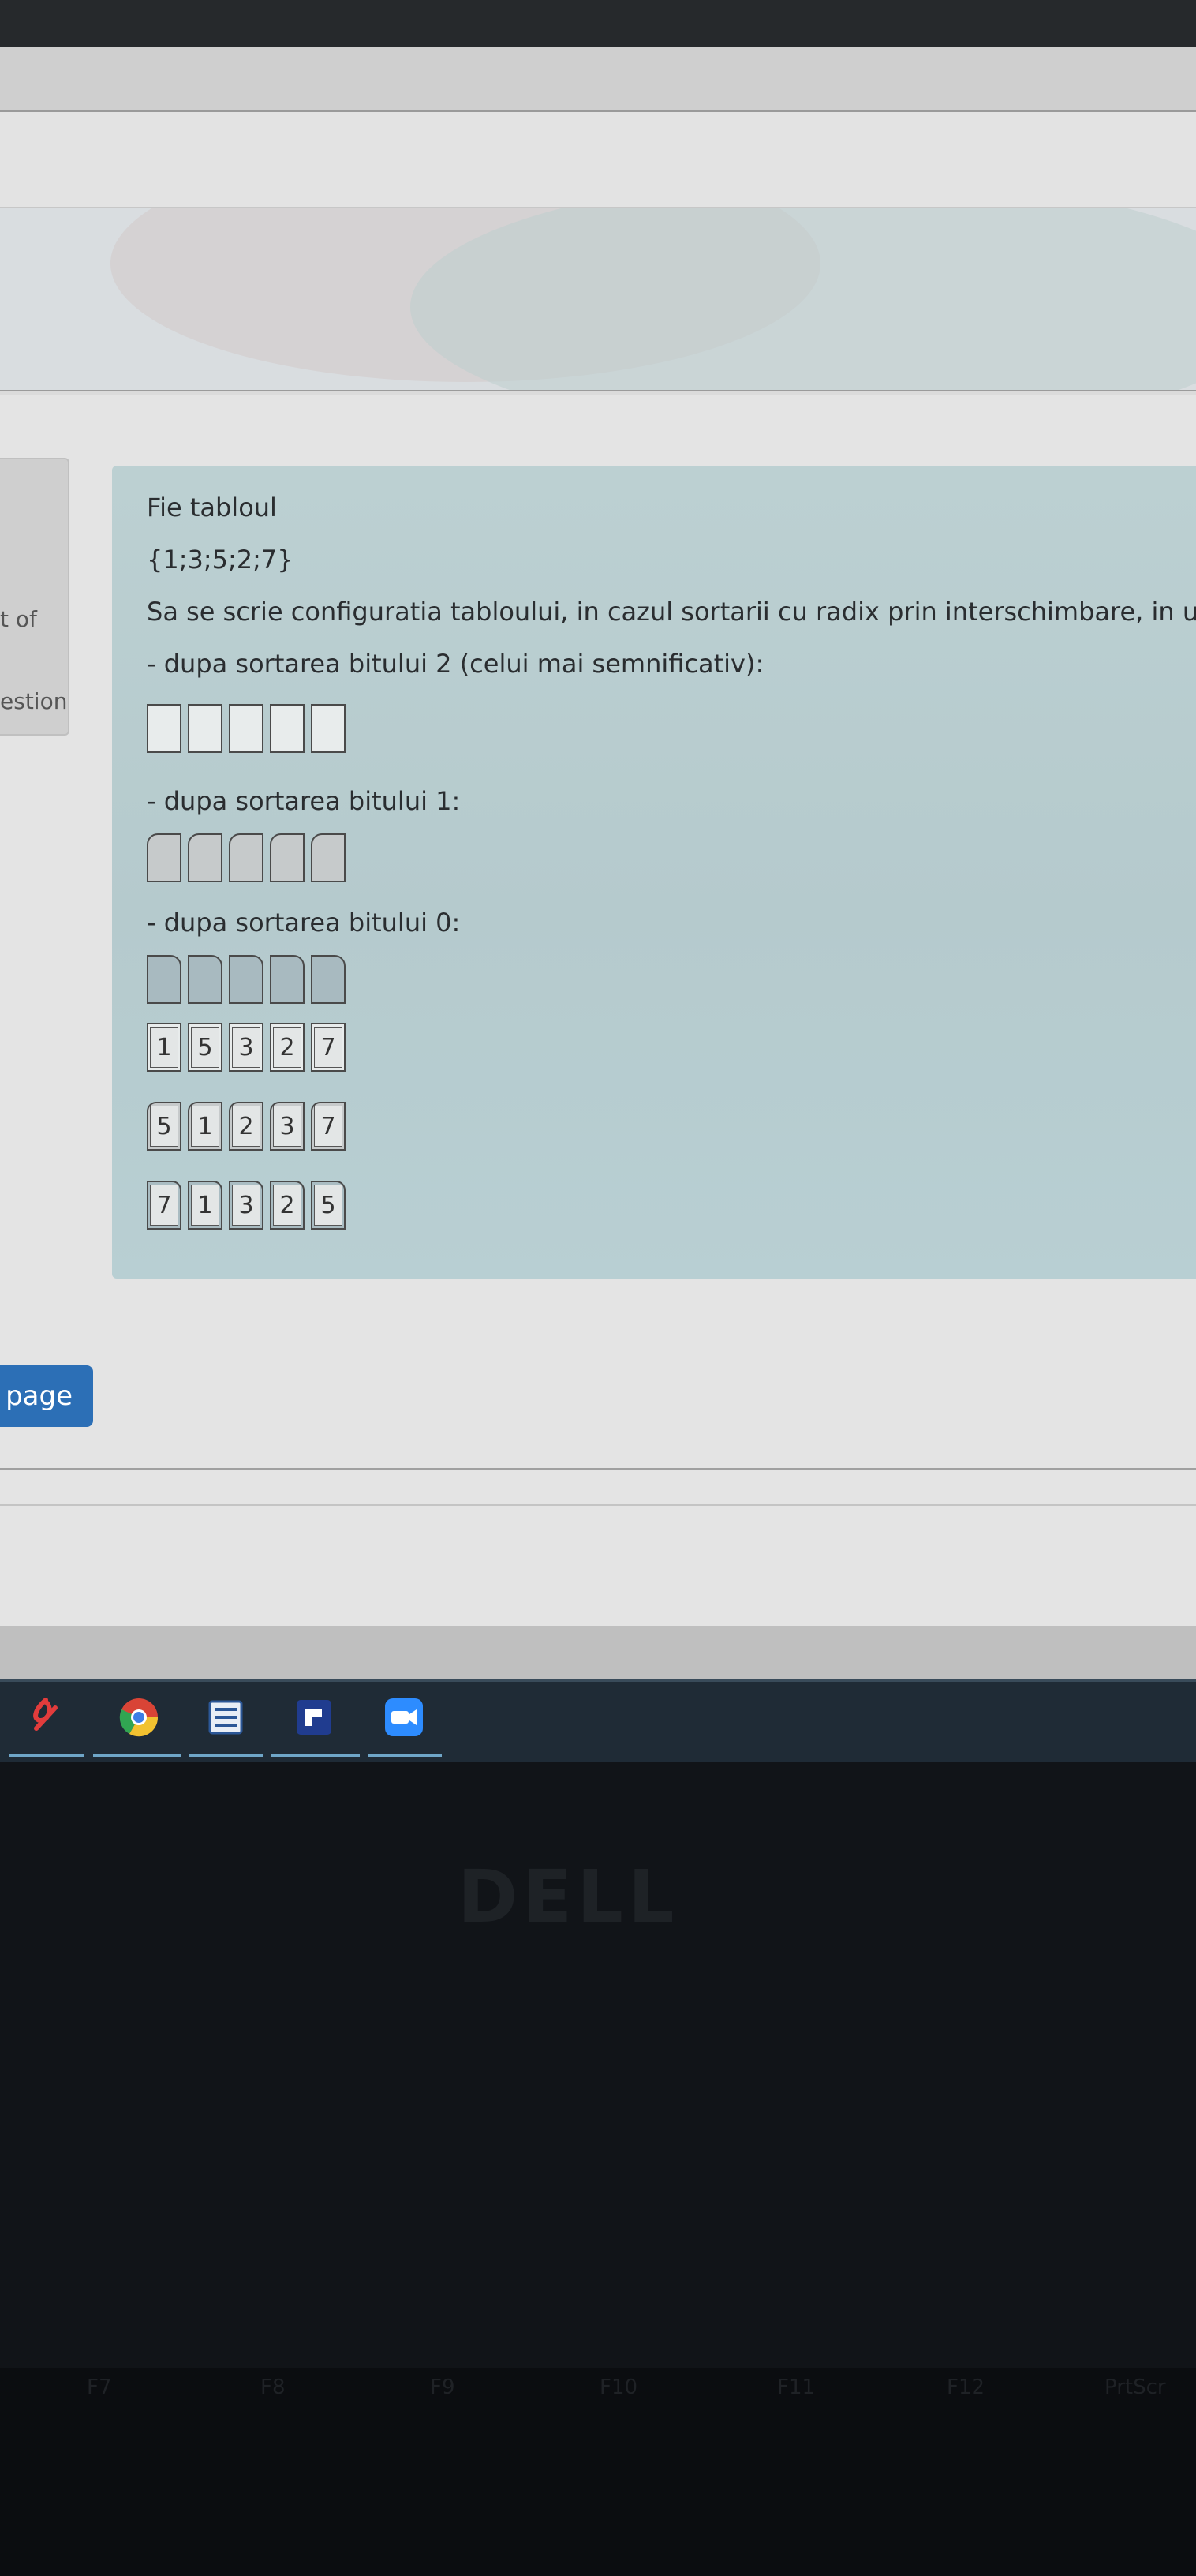 The image size is (1196, 2576). Describe the element at coordinates (212, 507) in the screenshot. I see `question-intro: Fie tabloul` at that location.